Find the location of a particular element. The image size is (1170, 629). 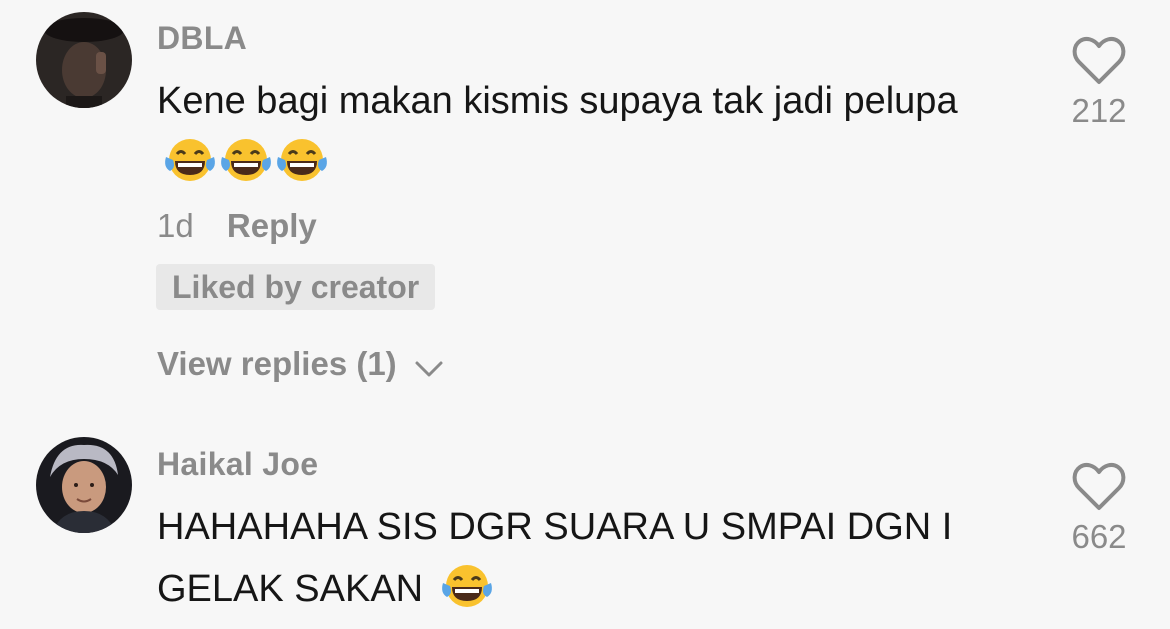

like-count: 212 is located at coordinates (1099, 110).